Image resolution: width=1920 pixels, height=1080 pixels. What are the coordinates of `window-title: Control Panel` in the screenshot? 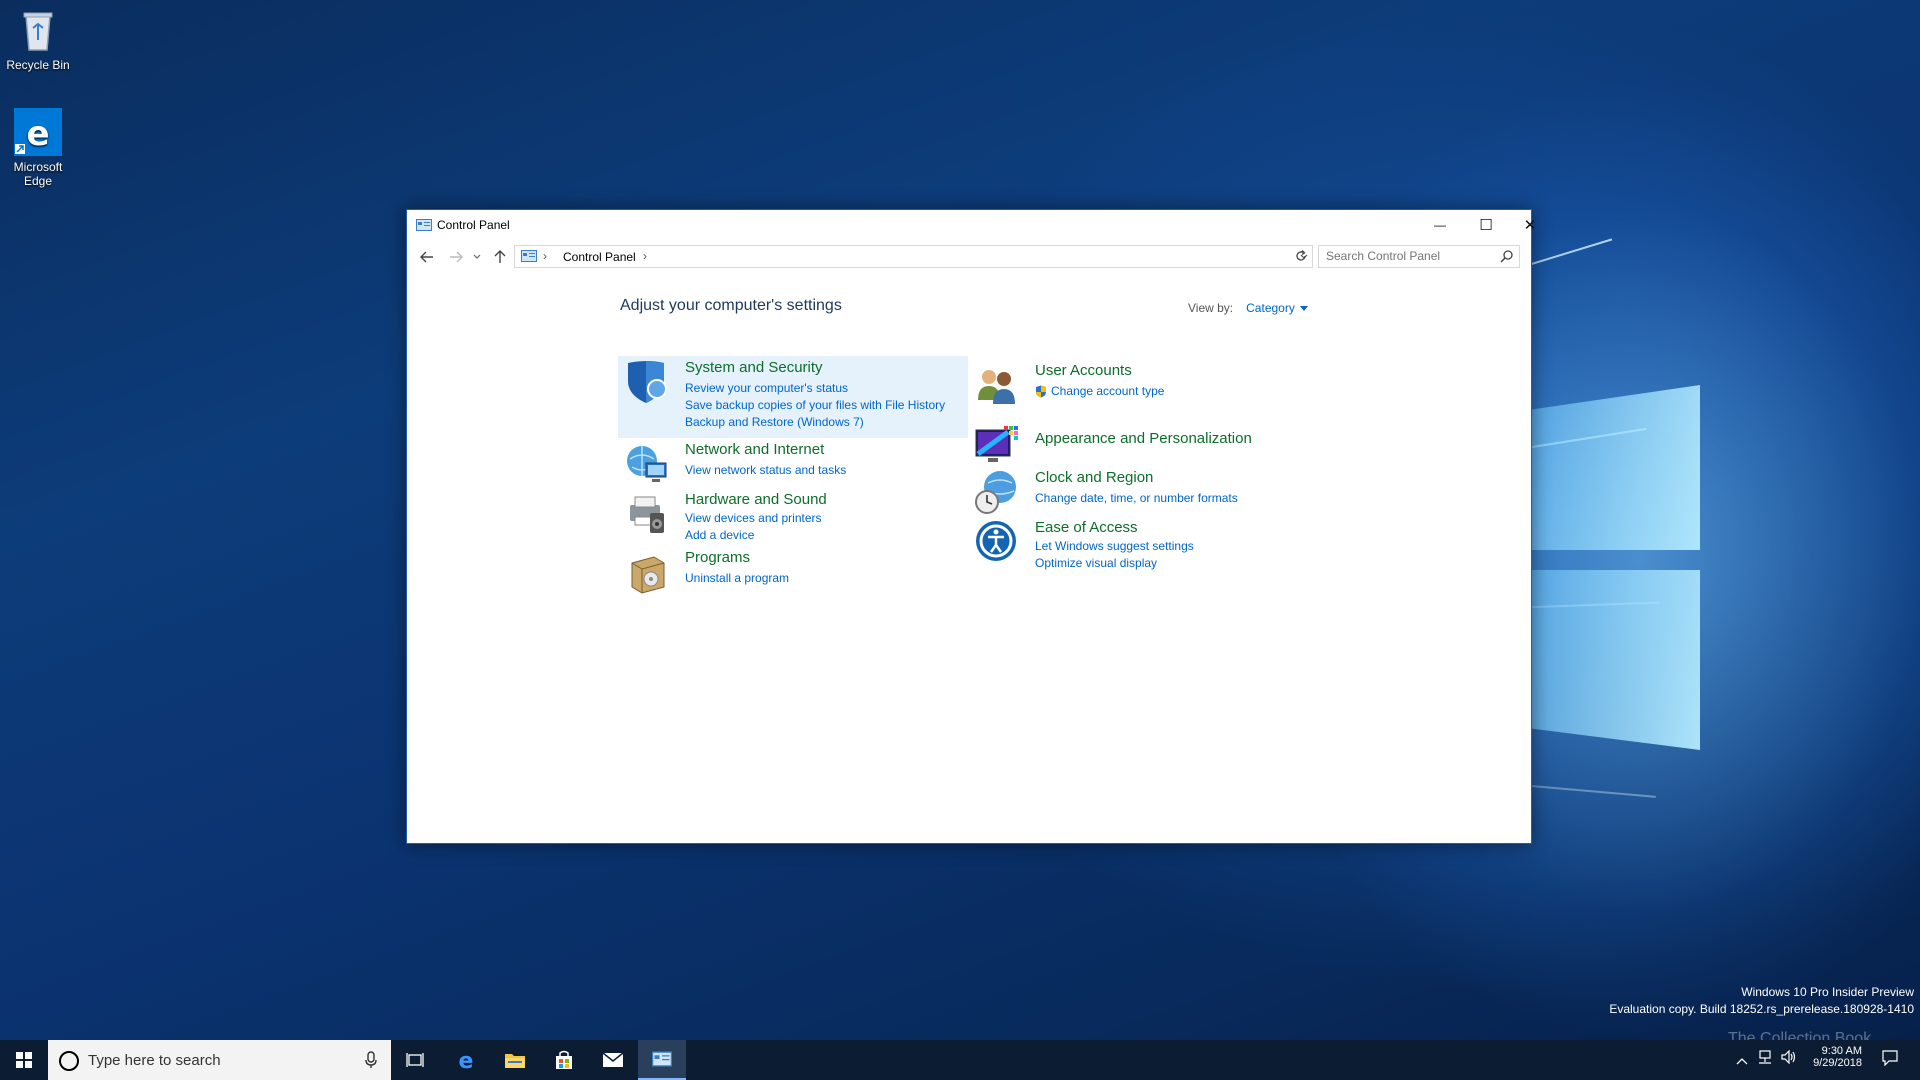 It's located at (473, 225).